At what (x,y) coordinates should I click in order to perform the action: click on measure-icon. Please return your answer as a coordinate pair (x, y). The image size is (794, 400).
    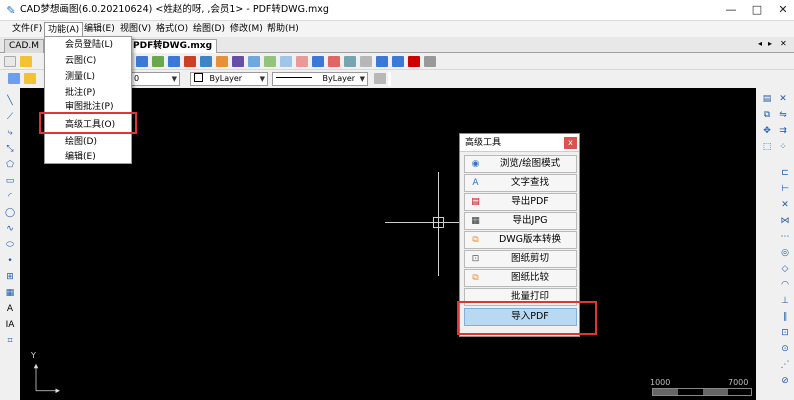
    Looking at the image, I should click on (158, 61).